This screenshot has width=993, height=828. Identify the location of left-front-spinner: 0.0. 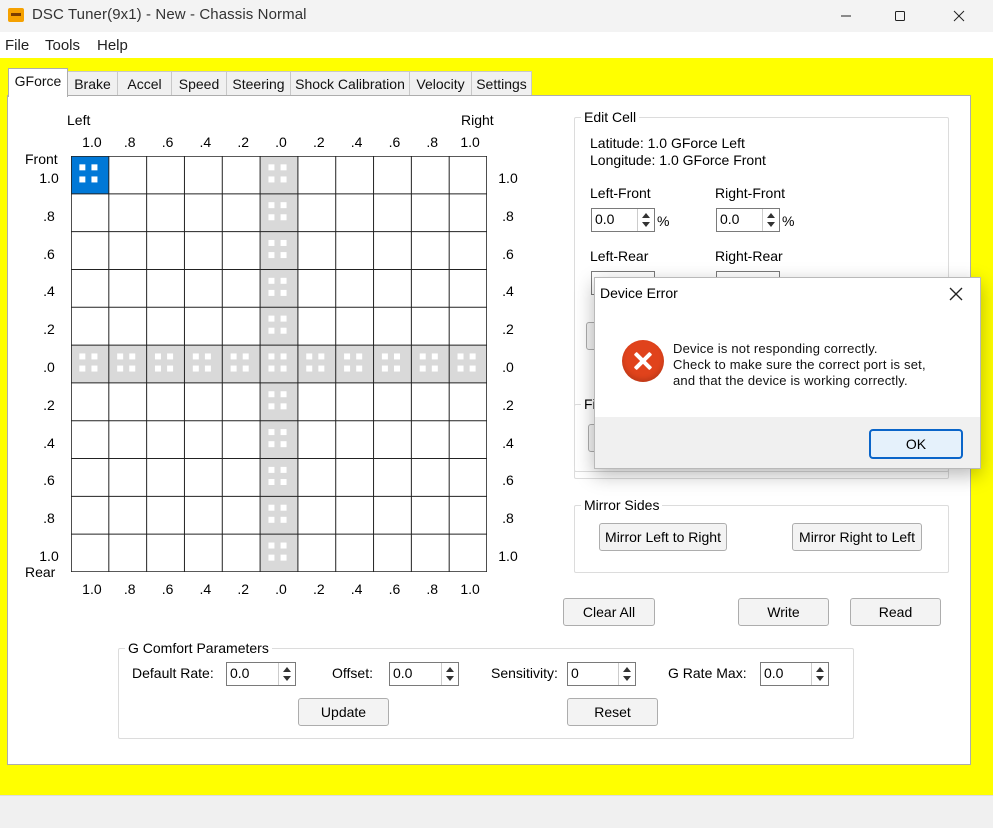
(623, 220).